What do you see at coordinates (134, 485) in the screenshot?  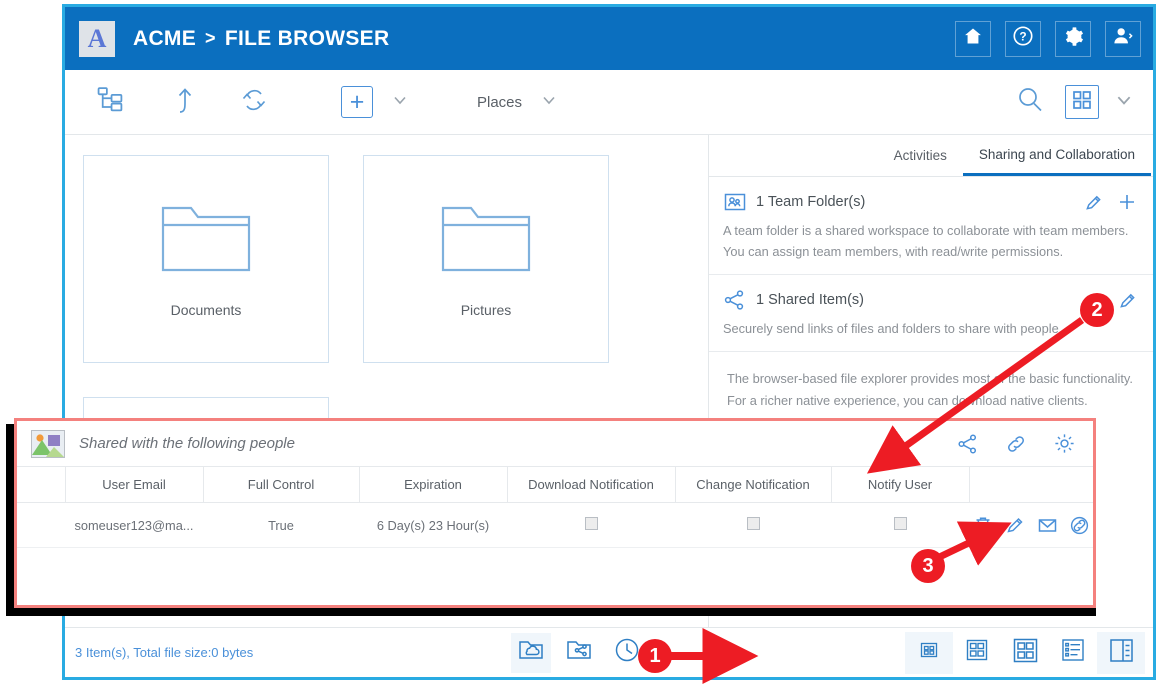 I see `col-user-email: User Email` at bounding box center [134, 485].